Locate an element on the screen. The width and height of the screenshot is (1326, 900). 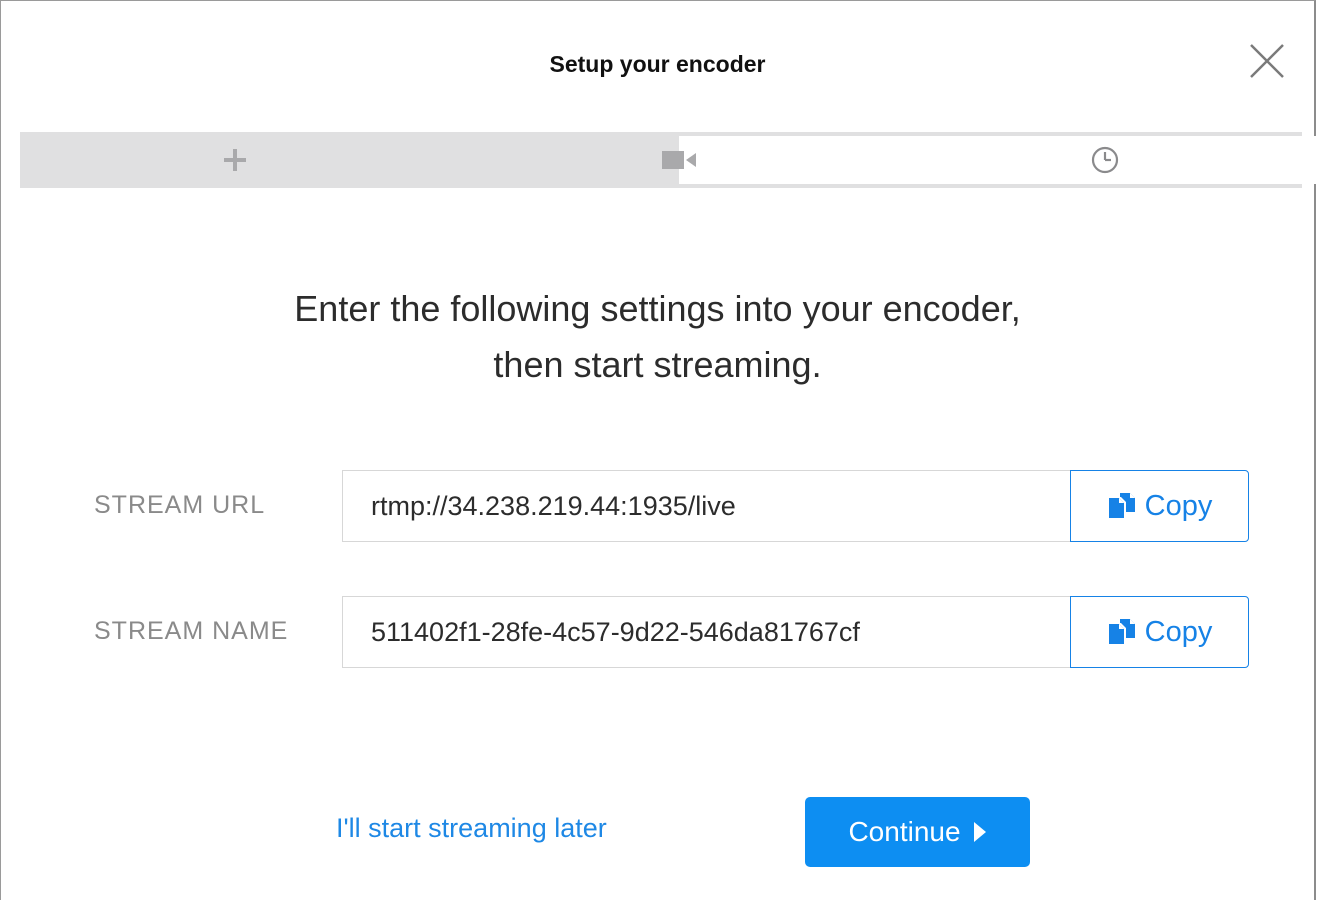
video-camera-icon is located at coordinates (679, 160).